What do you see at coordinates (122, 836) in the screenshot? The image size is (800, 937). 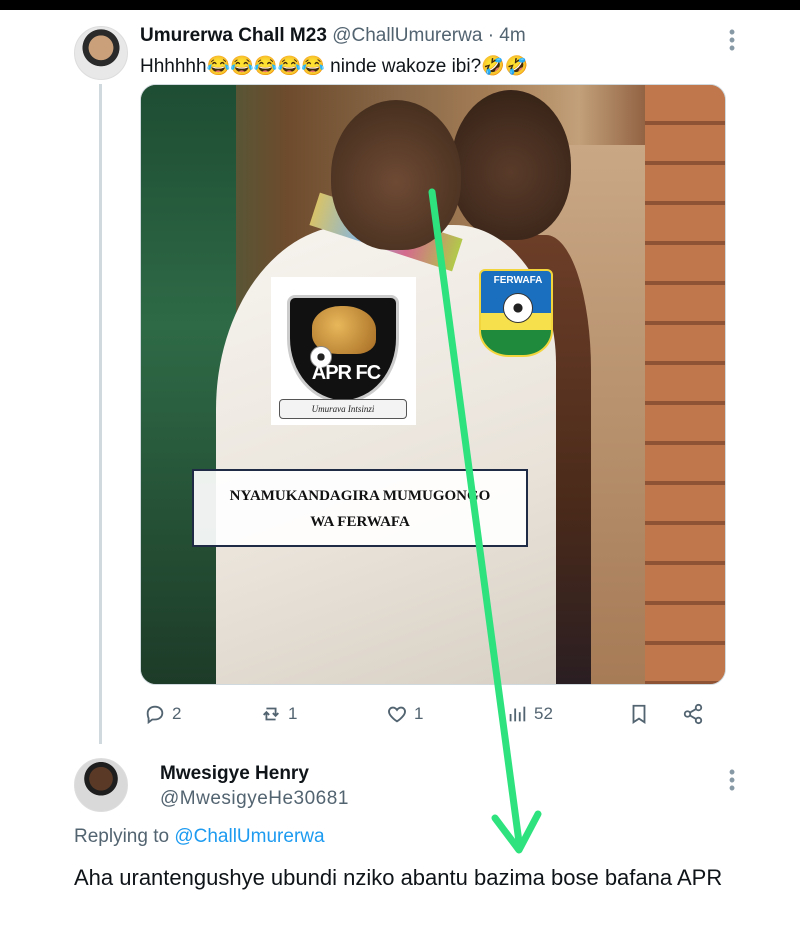 I see `replying-prefix: Replying to` at bounding box center [122, 836].